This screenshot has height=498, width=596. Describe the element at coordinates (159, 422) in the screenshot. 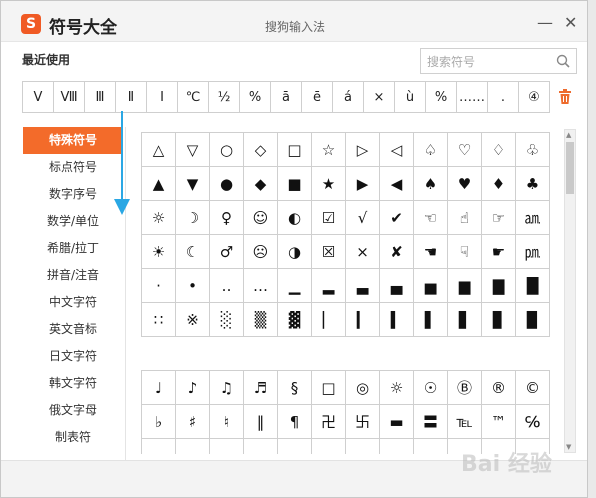

I see `symbol-cell: ♭` at that location.